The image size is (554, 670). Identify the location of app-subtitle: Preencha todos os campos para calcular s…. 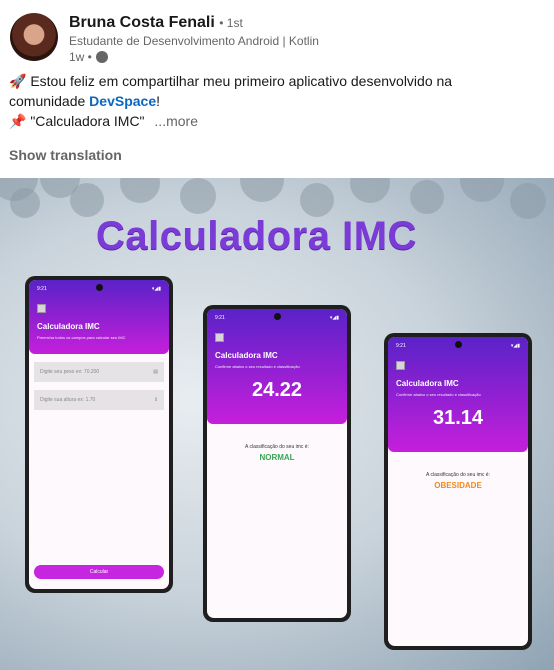
(81, 337).